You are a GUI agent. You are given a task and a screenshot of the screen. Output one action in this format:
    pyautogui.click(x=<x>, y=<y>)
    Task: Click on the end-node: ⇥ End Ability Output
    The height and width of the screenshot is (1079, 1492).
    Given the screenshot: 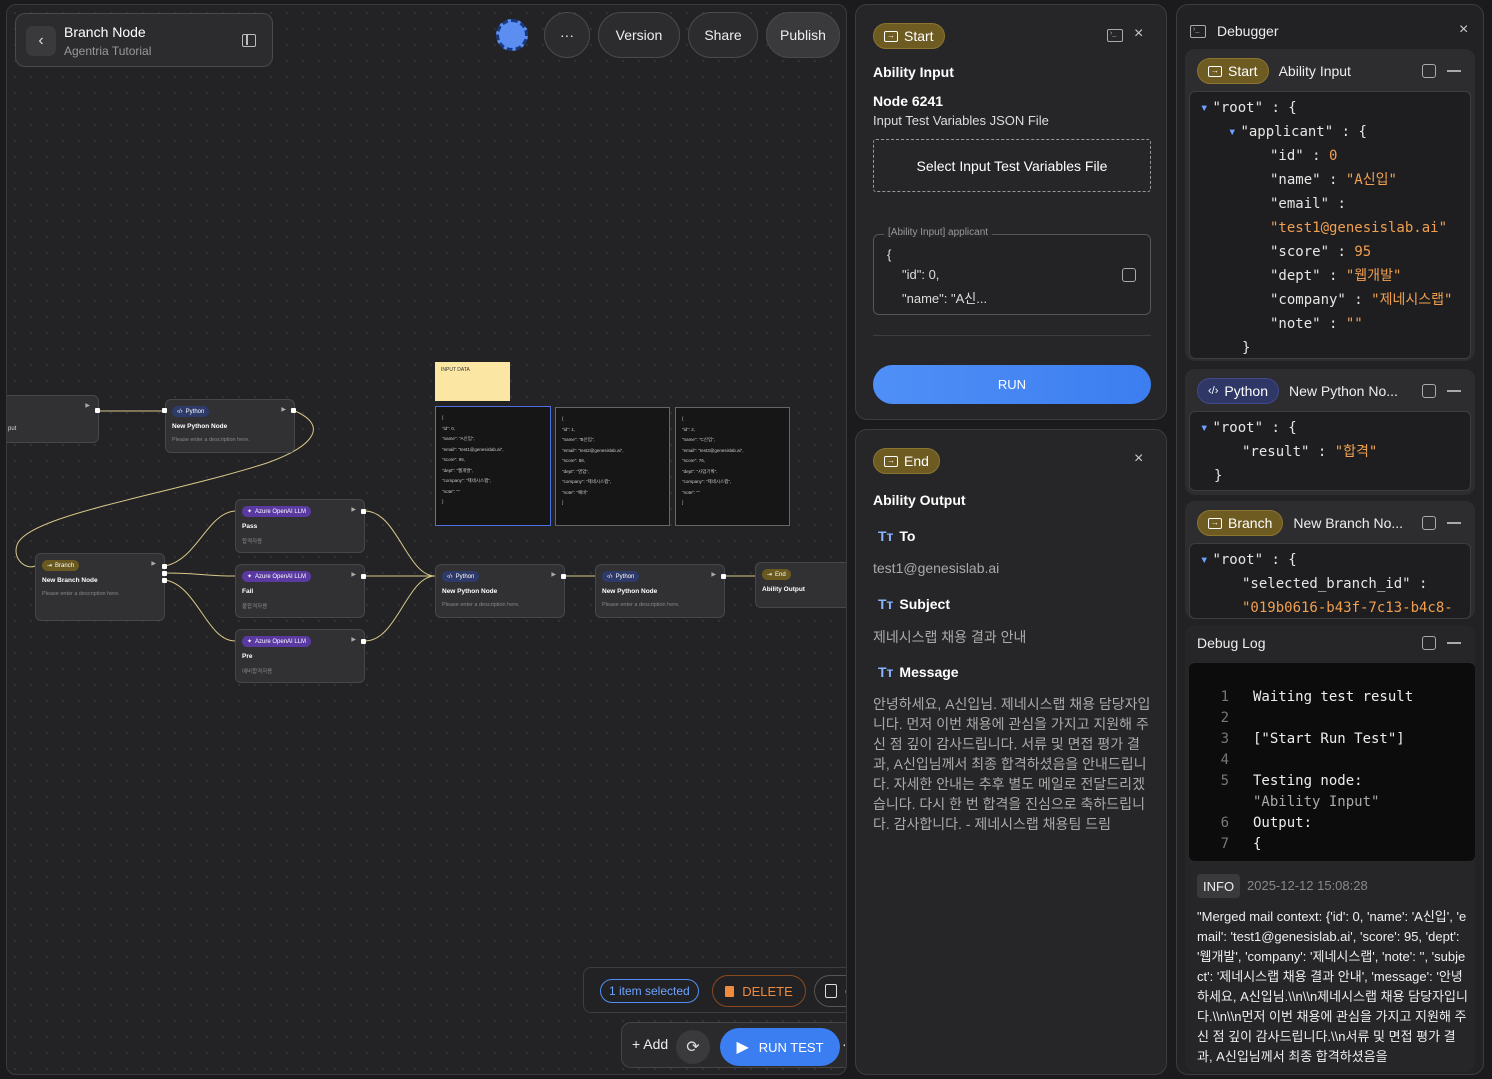 What is the action you would take?
    pyautogui.click(x=800, y=585)
    